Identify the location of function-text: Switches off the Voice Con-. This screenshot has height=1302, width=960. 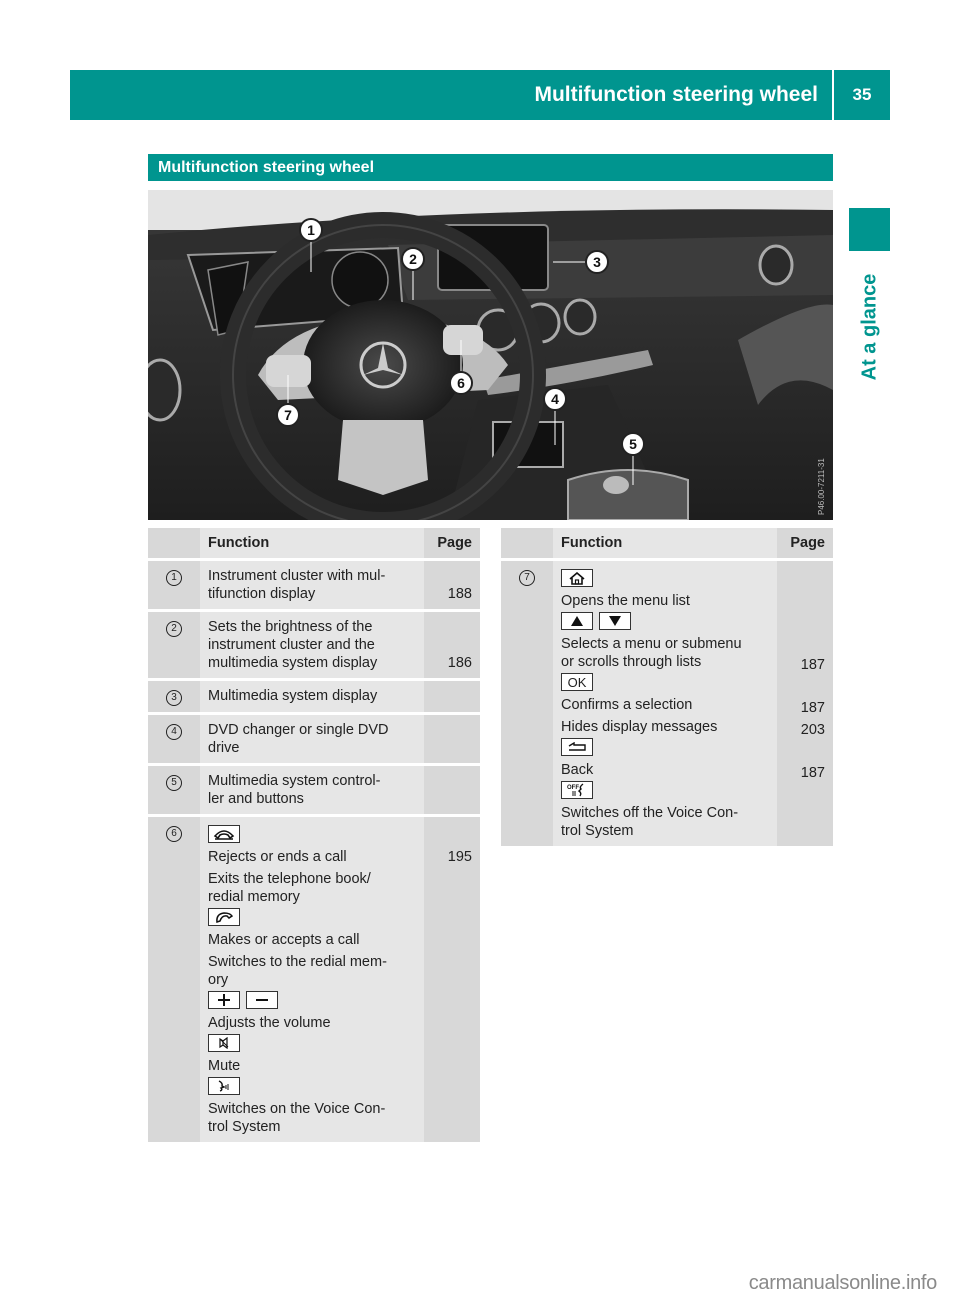
(650, 813).